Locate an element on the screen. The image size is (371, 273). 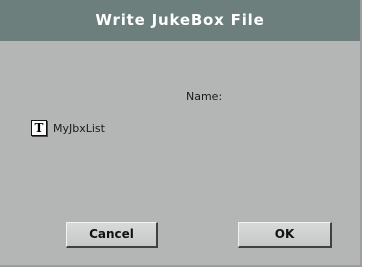
cancel-button: Cancel is located at coordinates (112, 235).